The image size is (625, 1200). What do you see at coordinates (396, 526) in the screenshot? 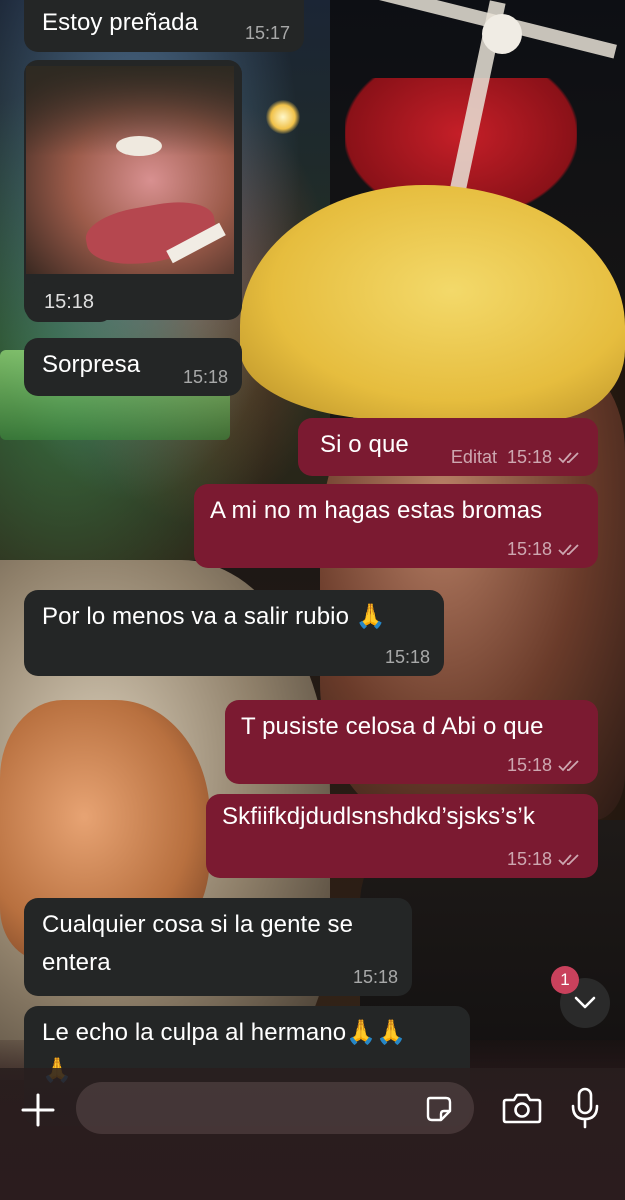
I see `message-bubble-outgoing: A mi no m hagas estas bromas 15:18` at bounding box center [396, 526].